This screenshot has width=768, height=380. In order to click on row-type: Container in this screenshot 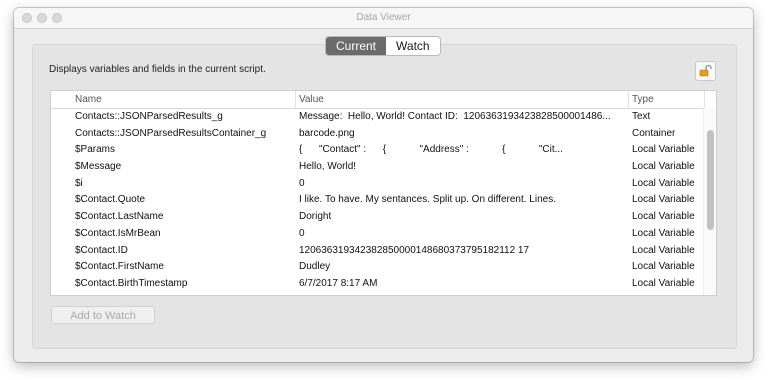, I will do `click(654, 133)`.